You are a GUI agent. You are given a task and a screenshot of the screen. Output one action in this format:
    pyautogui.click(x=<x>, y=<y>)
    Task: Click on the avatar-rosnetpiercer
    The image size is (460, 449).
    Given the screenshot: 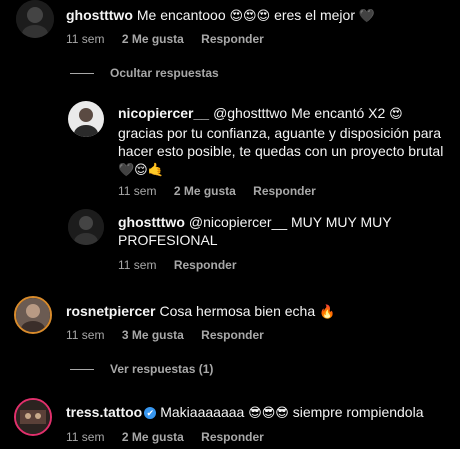 What is the action you would take?
    pyautogui.click(x=33, y=315)
    